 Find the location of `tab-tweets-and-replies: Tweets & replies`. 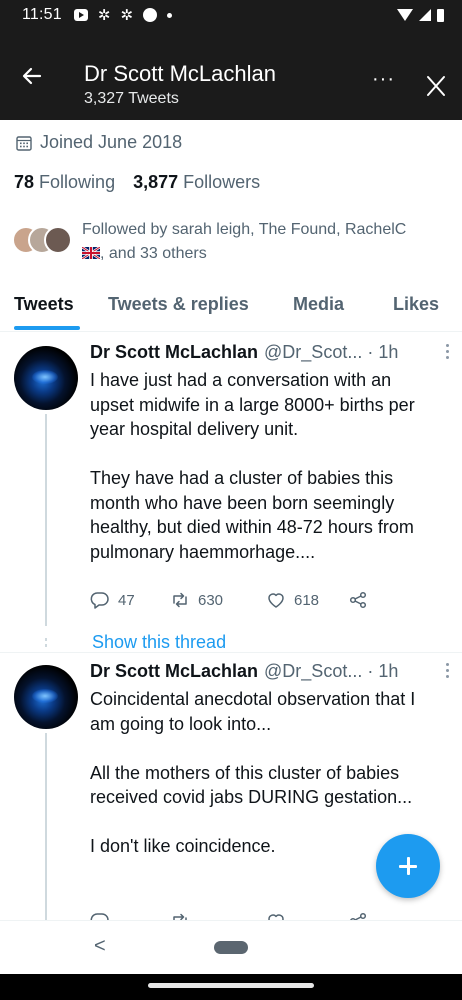

tab-tweets-and-replies: Tweets & replies is located at coordinates (178, 304).